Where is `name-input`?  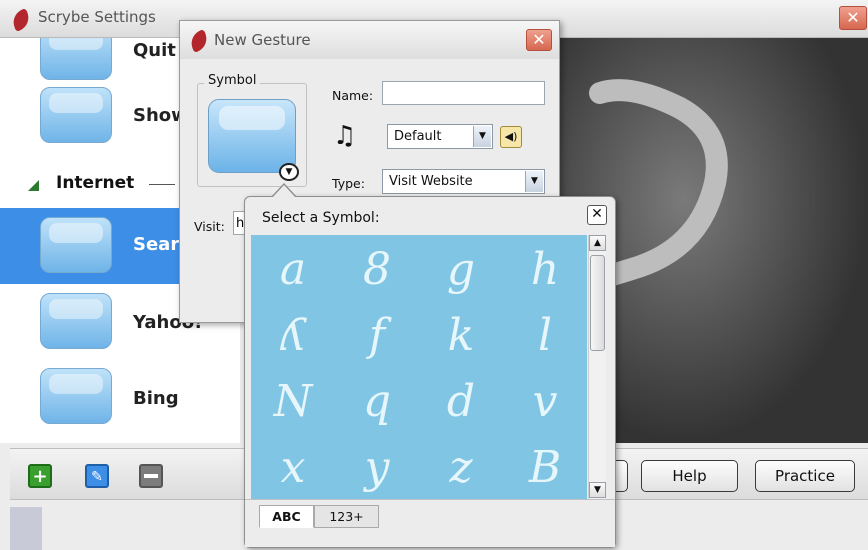
name-input is located at coordinates (463, 93).